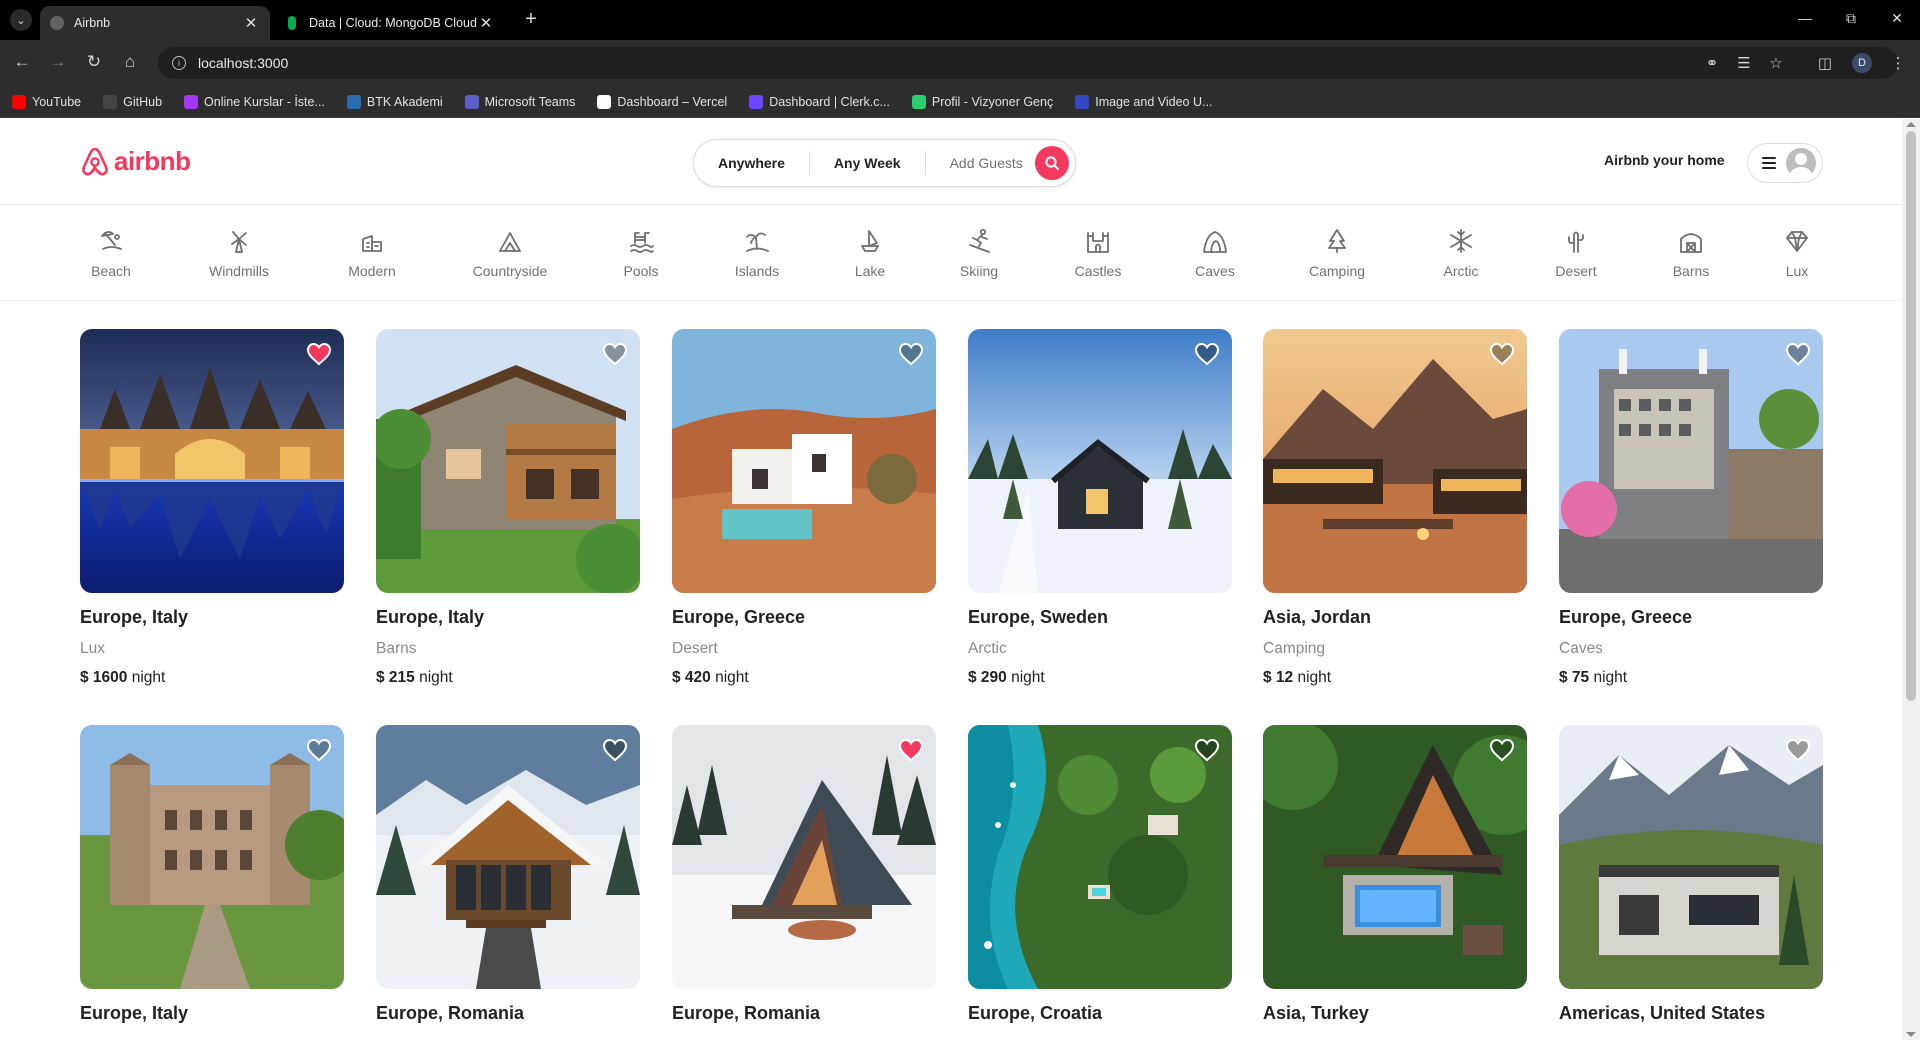  What do you see at coordinates (57, 101) in the screenshot?
I see `bookmark-label: YouTube` at bounding box center [57, 101].